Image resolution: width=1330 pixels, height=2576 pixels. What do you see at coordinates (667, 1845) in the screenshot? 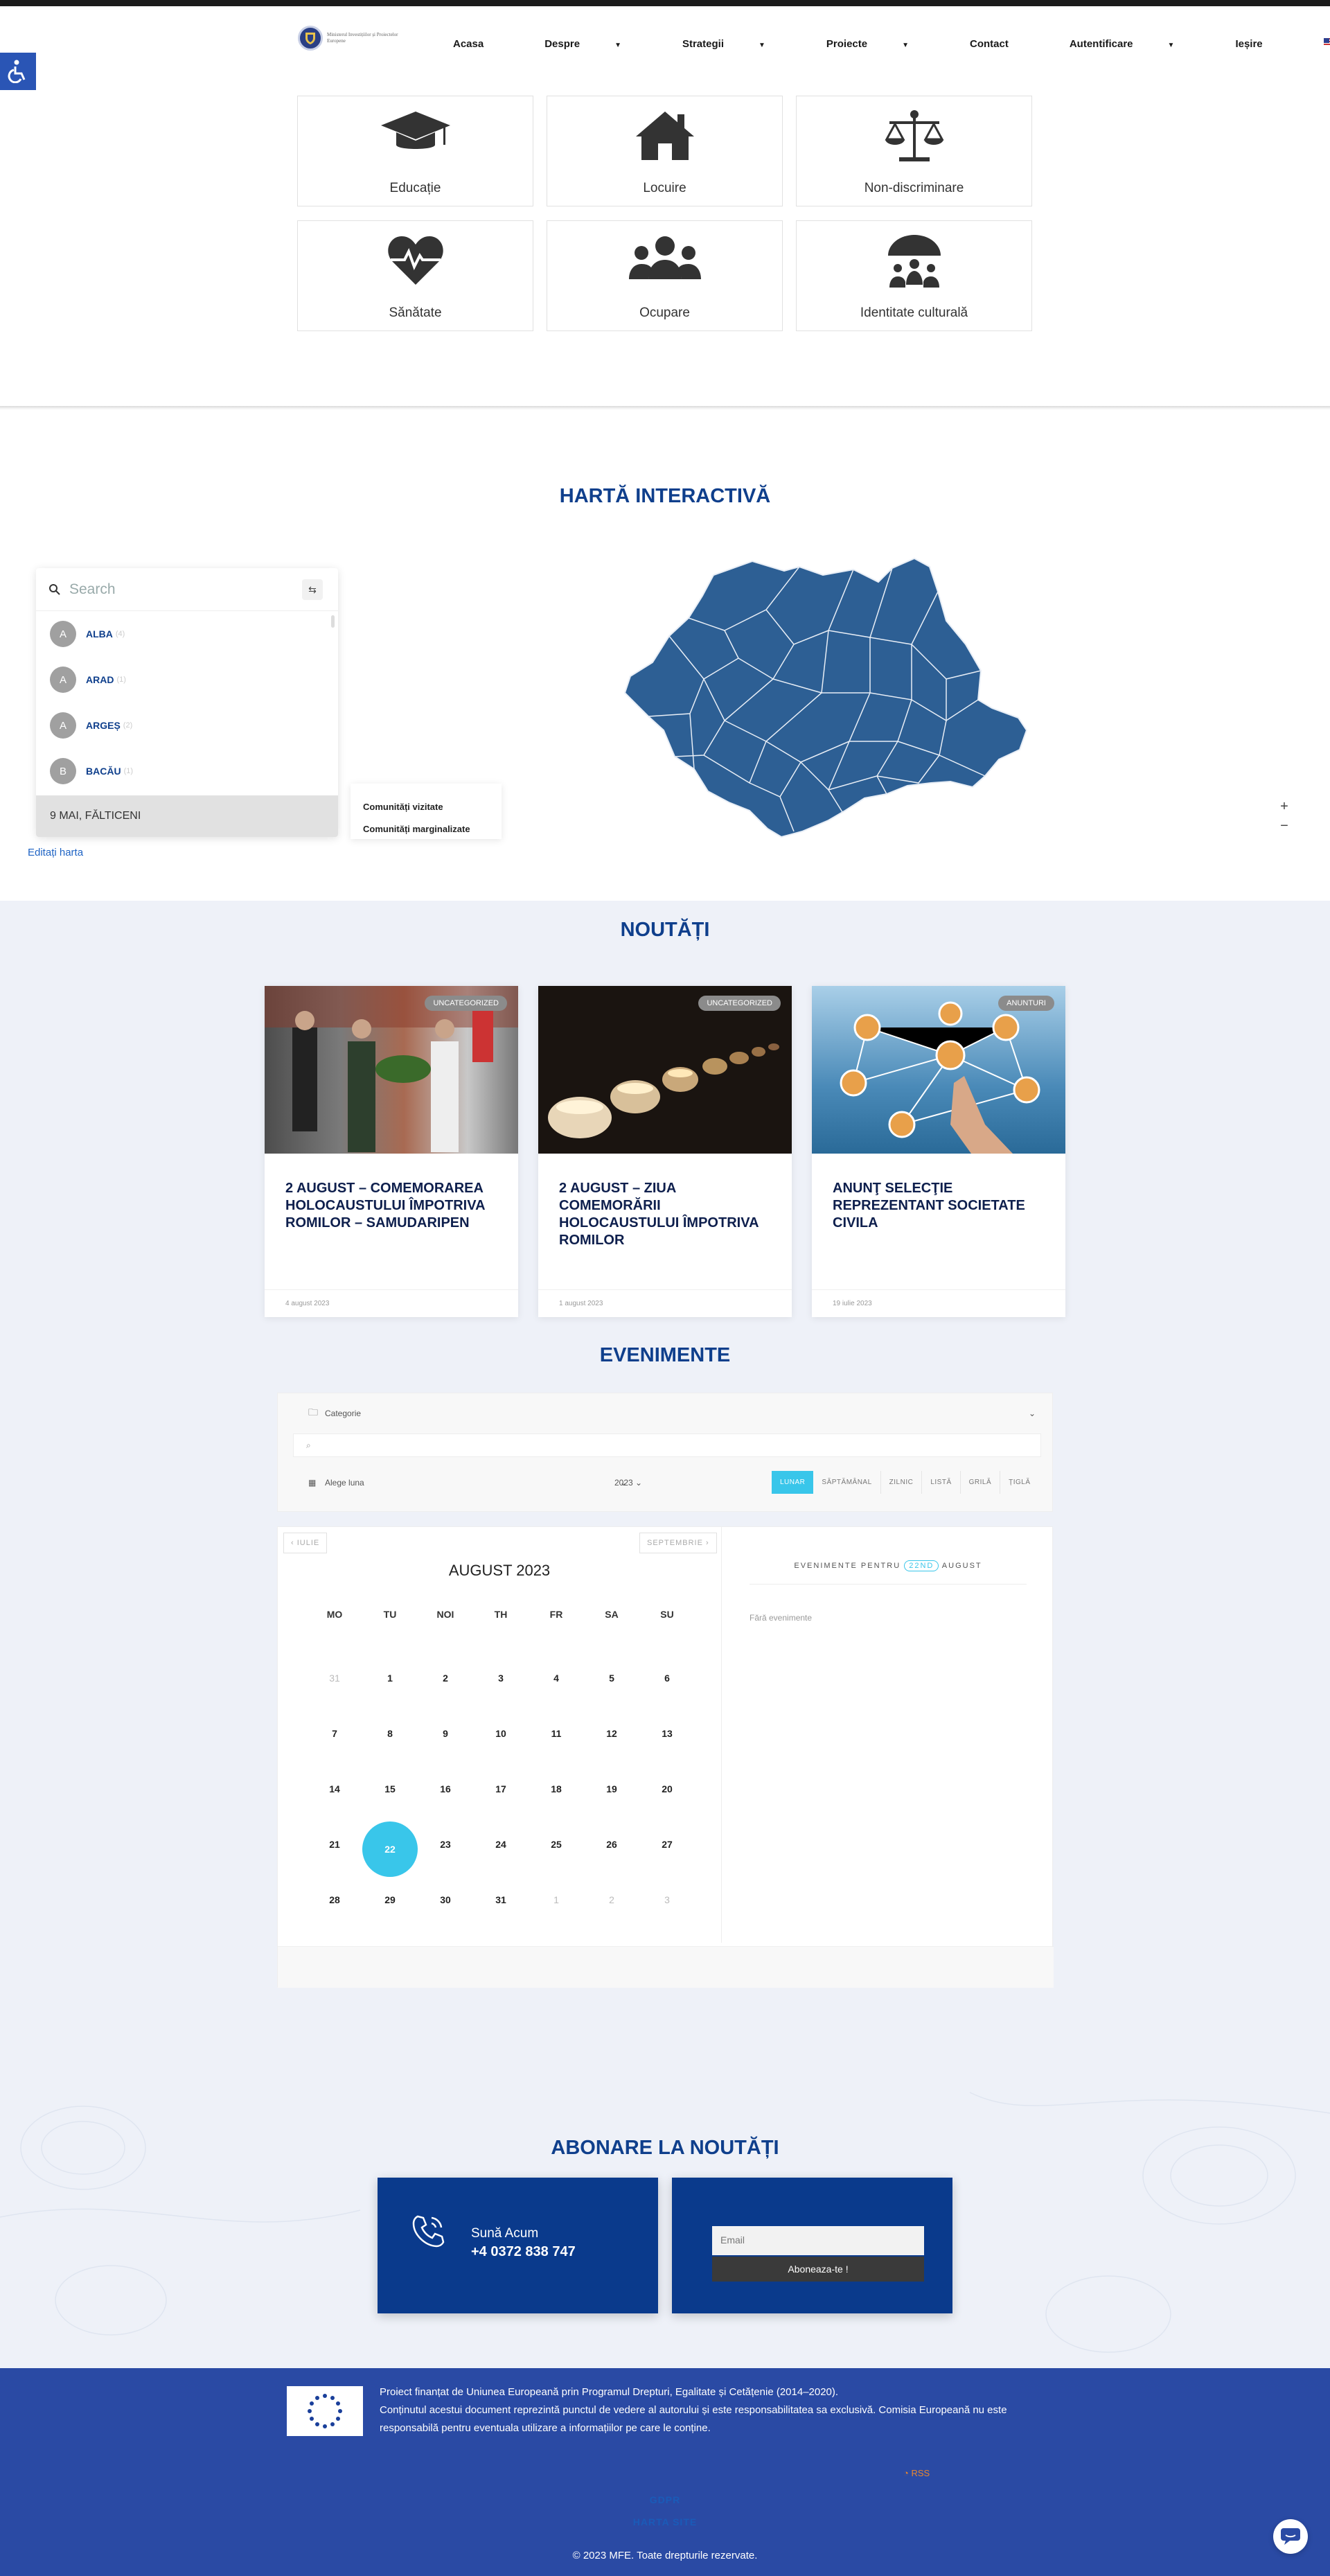
I see `calendar-day: 27` at bounding box center [667, 1845].